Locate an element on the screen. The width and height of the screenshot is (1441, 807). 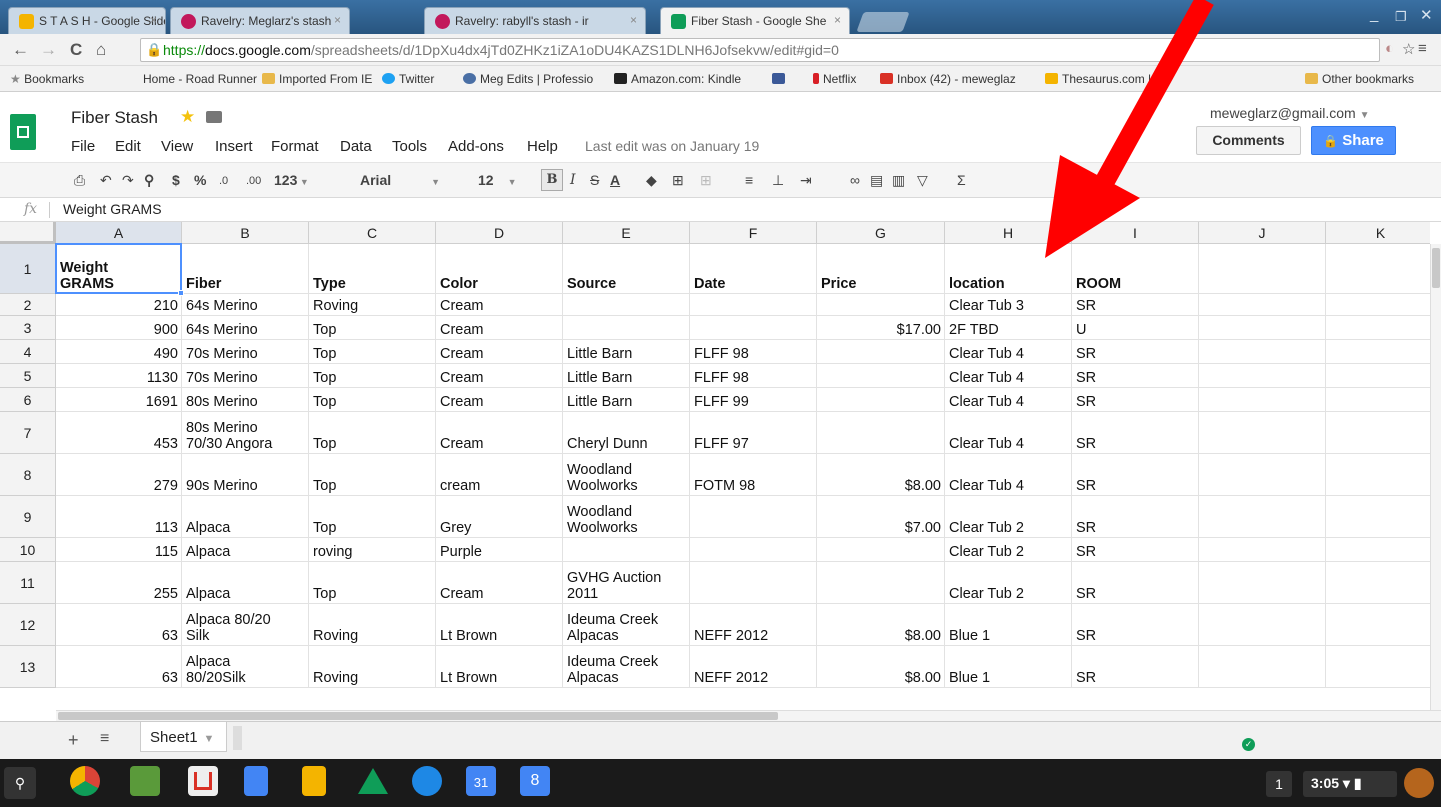
cell-b7: 80s Merino 70/30 Angora is located at coordinates (245, 433).